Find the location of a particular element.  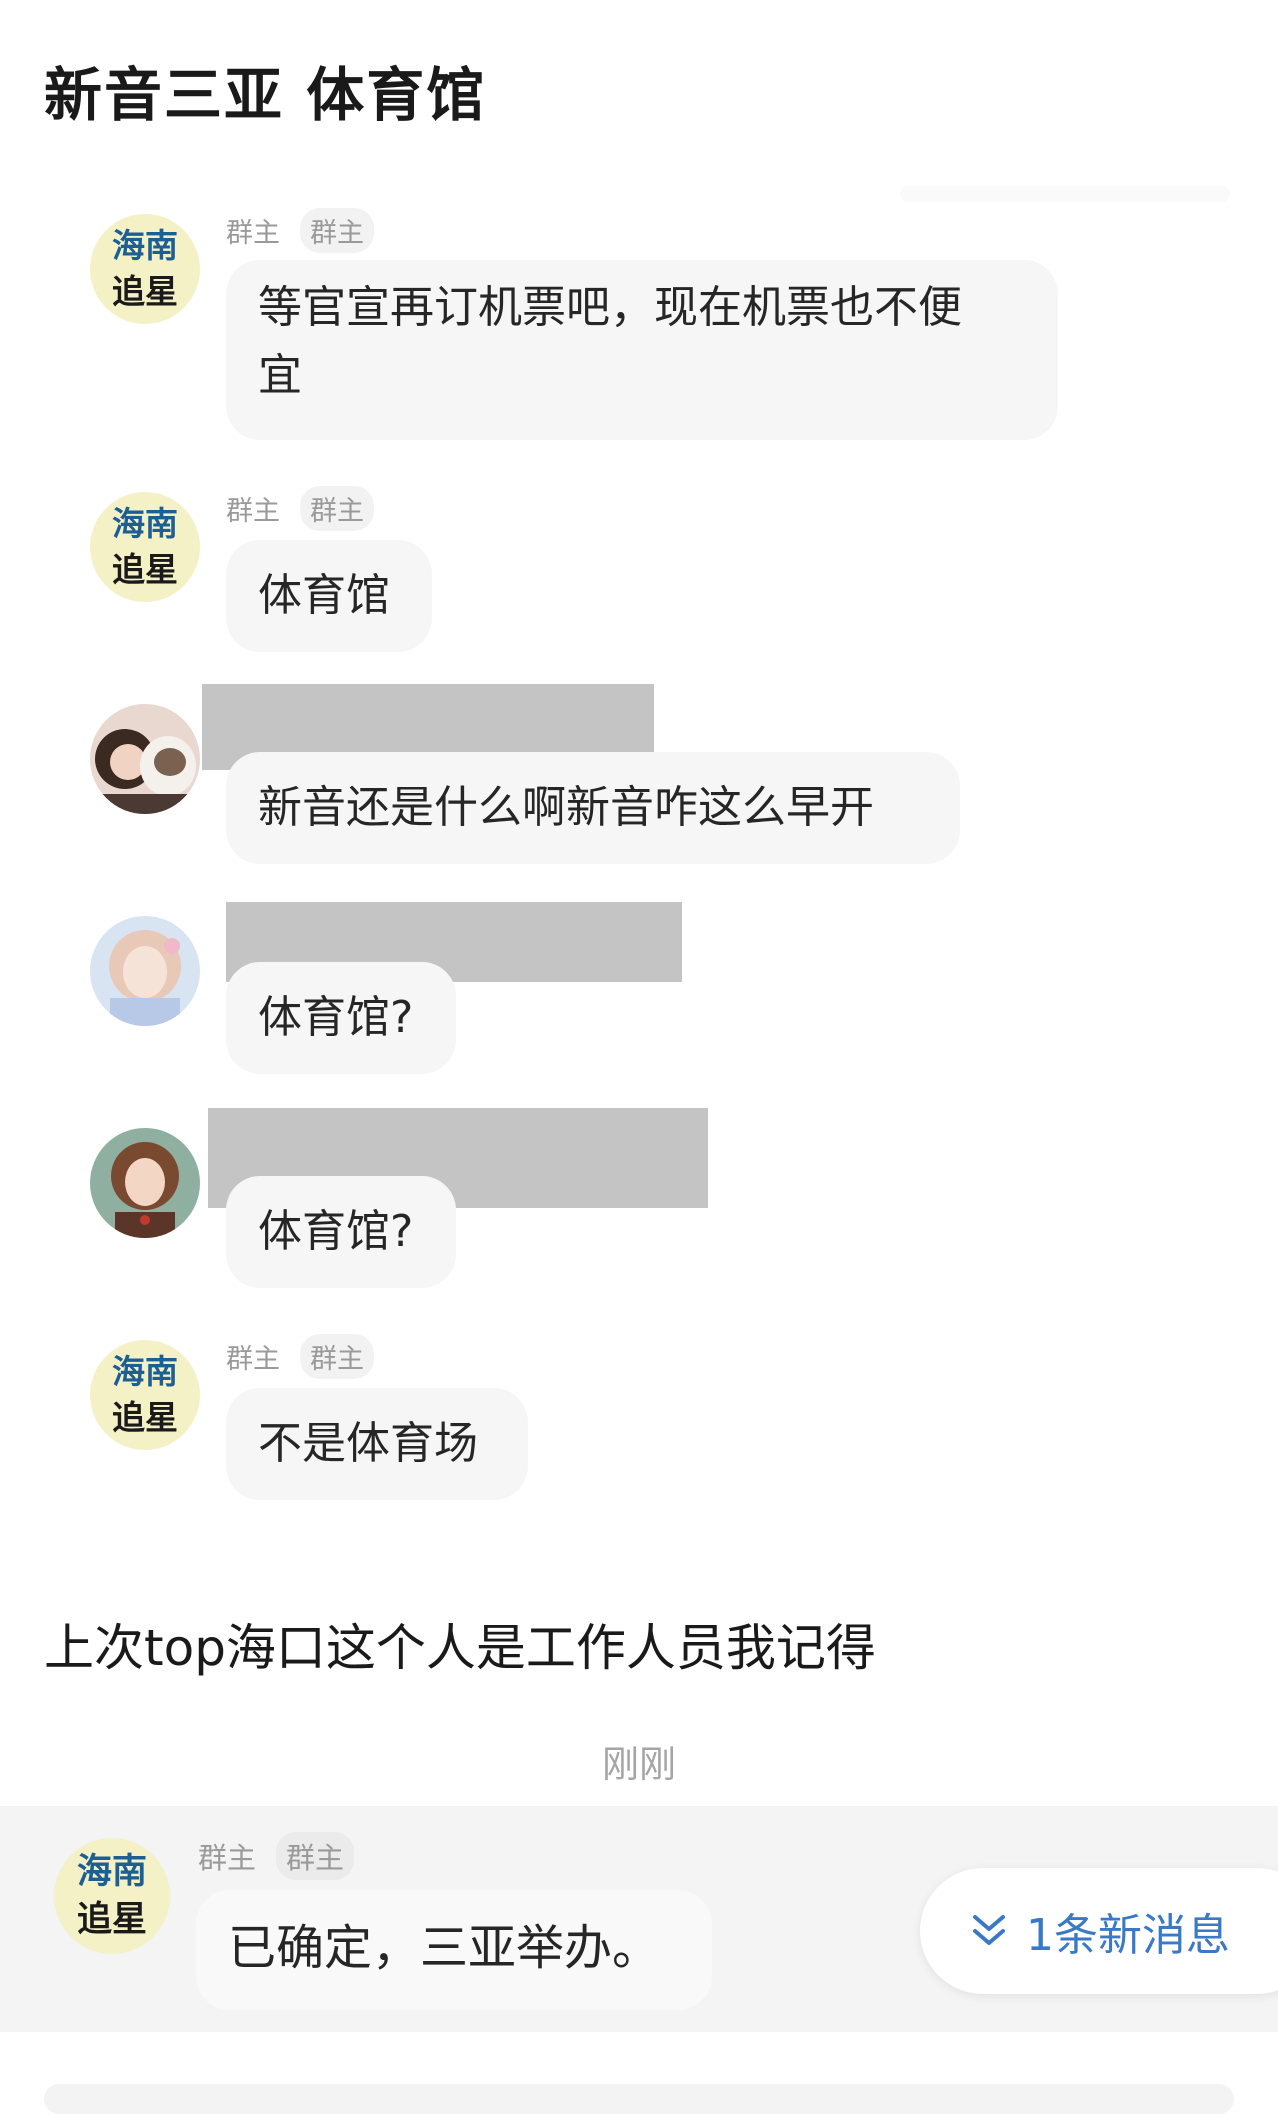

message-bubble: 新音还是什么啊新音咋这么早开 is located at coordinates (593, 808).